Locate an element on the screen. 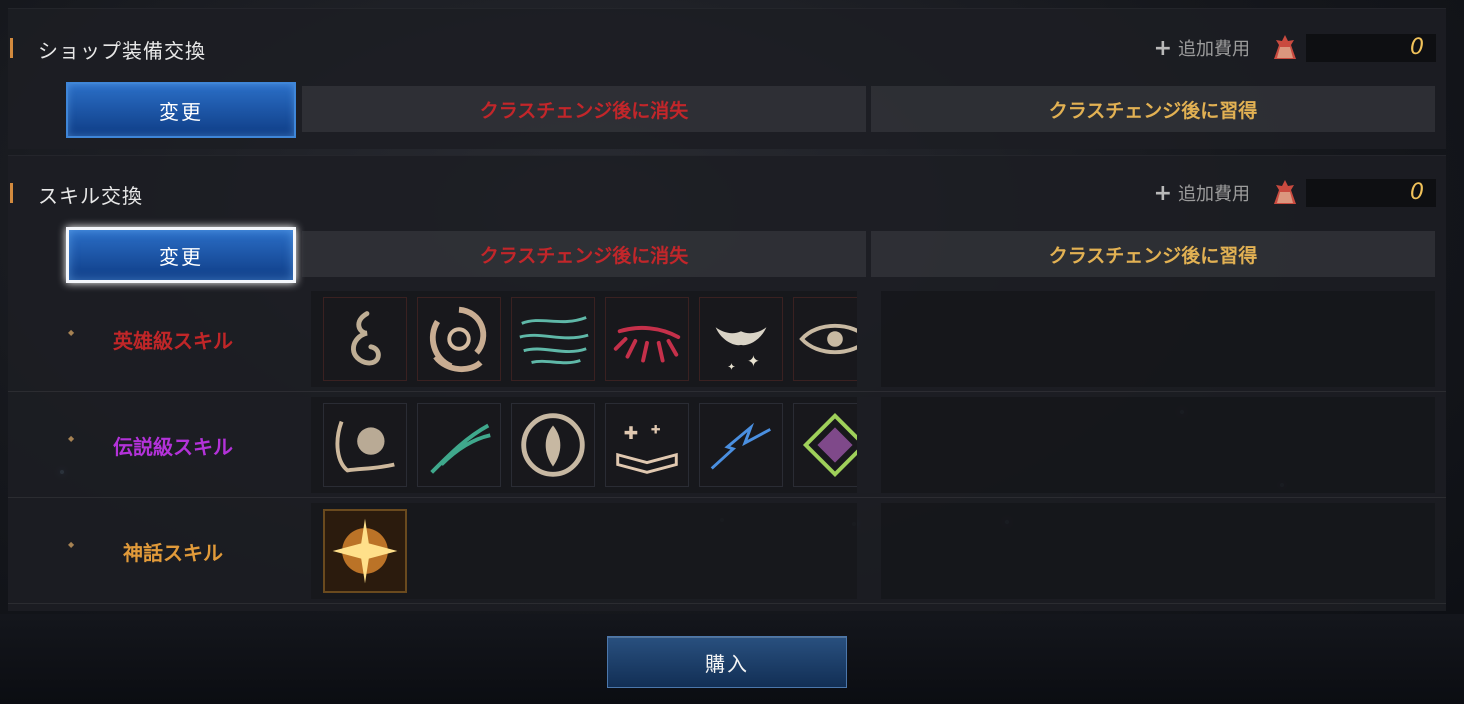 This screenshot has width=1464, height=704. skill-add-cost: + 追加費用 0 is located at coordinates (1295, 193).